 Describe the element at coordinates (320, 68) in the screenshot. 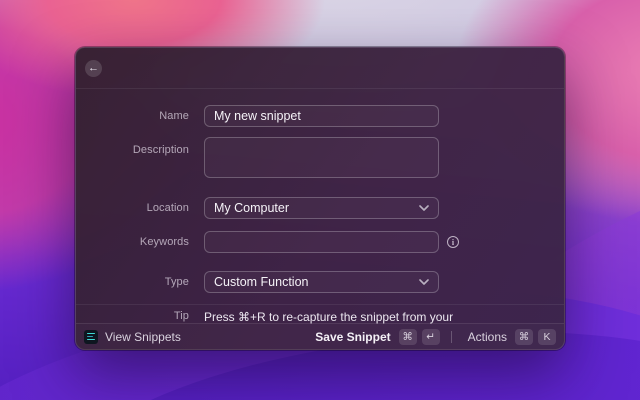

I see `window-header: ←` at that location.